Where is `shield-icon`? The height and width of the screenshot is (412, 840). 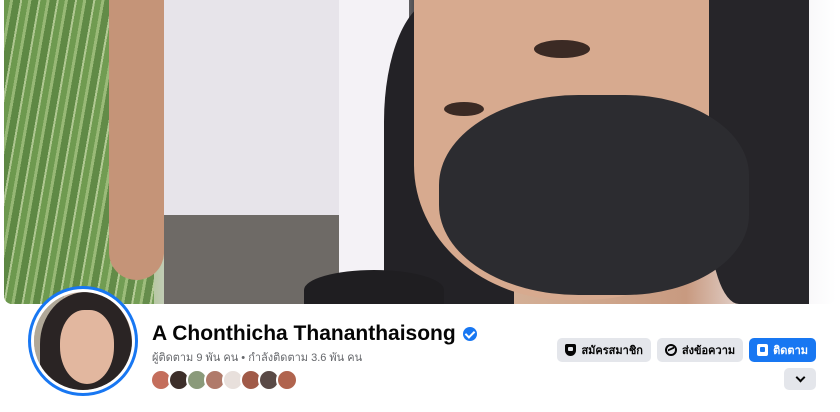
shield-icon is located at coordinates (571, 350).